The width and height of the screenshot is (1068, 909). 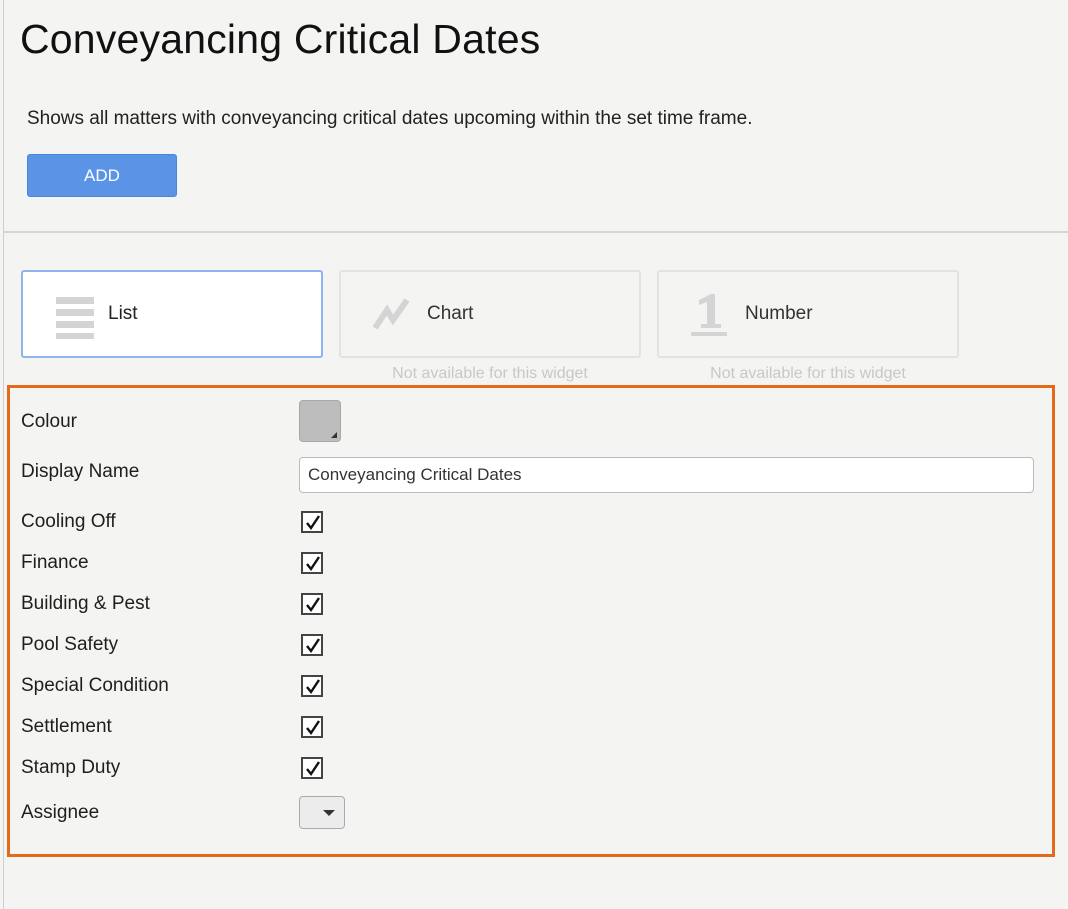 What do you see at coordinates (320, 421) in the screenshot?
I see `colour-picker` at bounding box center [320, 421].